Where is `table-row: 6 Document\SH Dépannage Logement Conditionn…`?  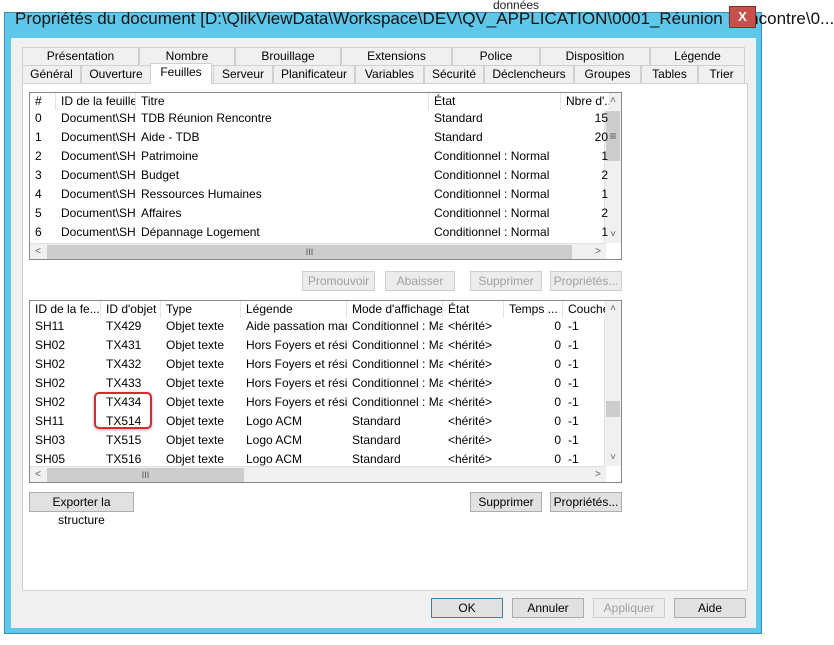
table-row: 6 Document\SH Dépannage Logement Conditionn… is located at coordinates (319, 232).